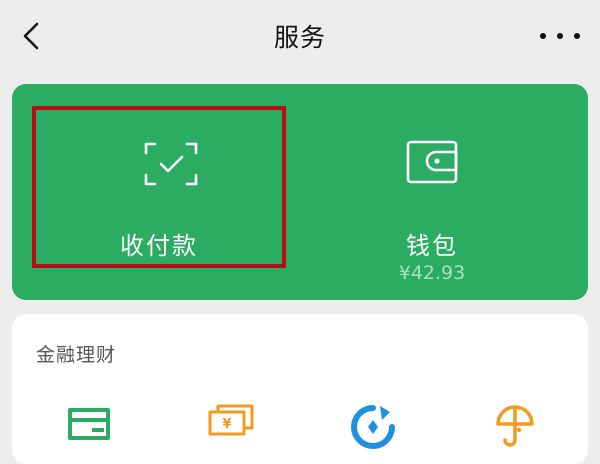 The height and width of the screenshot is (464, 600). Describe the element at coordinates (432, 246) in the screenshot. I see `wallet-label: 钱包` at that location.